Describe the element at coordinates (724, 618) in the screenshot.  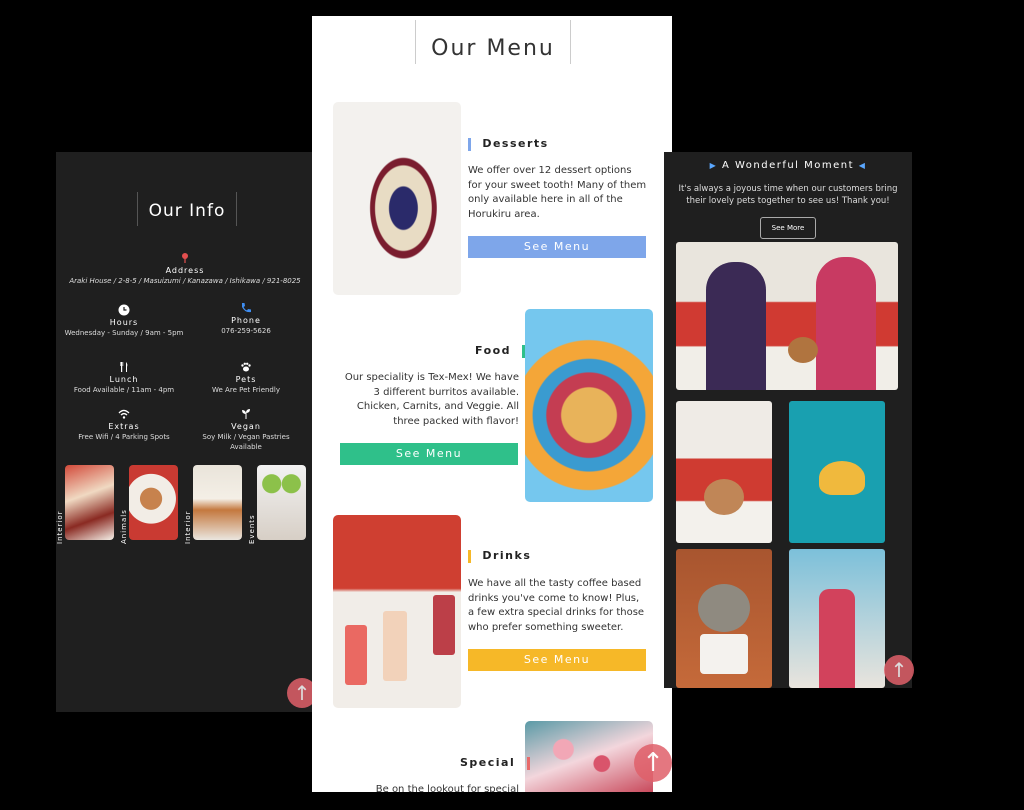
I see `moment-photo-cat` at that location.